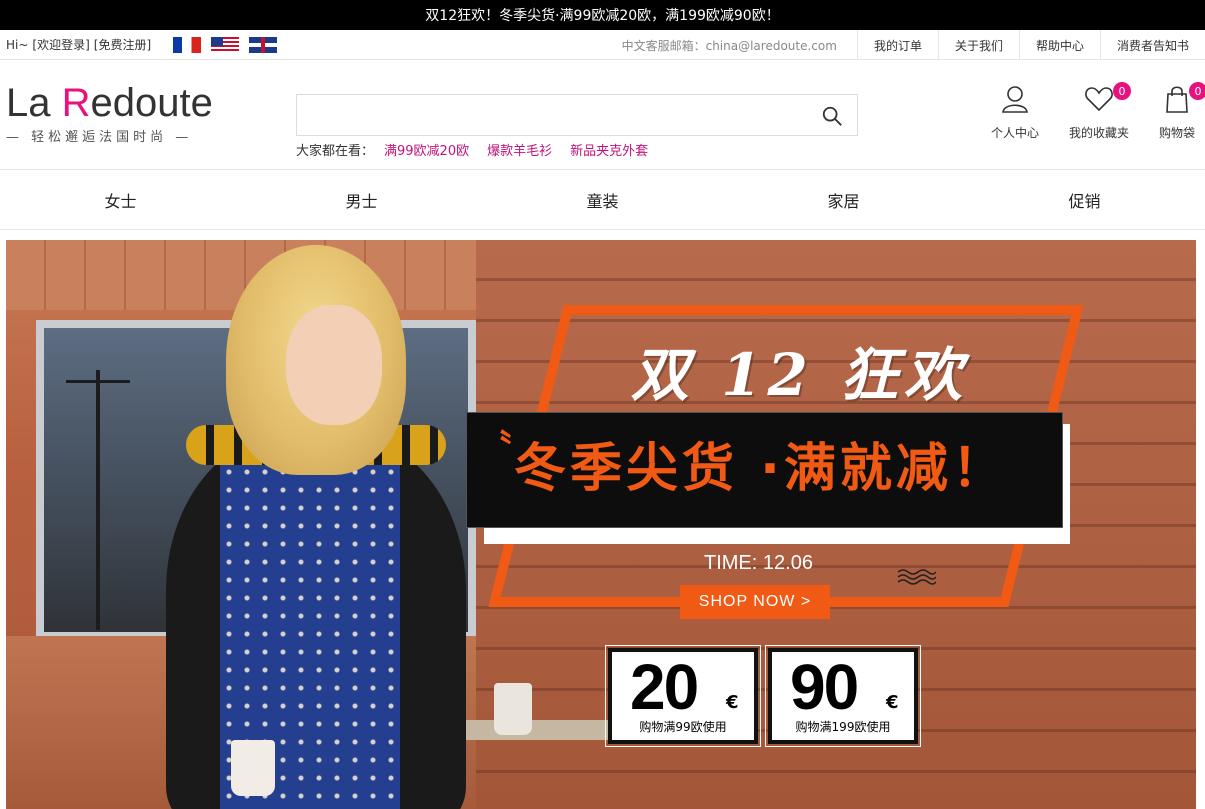  I want to click on logo-tagline: — 轻松邂逅法国时尚 —, so click(99, 137).